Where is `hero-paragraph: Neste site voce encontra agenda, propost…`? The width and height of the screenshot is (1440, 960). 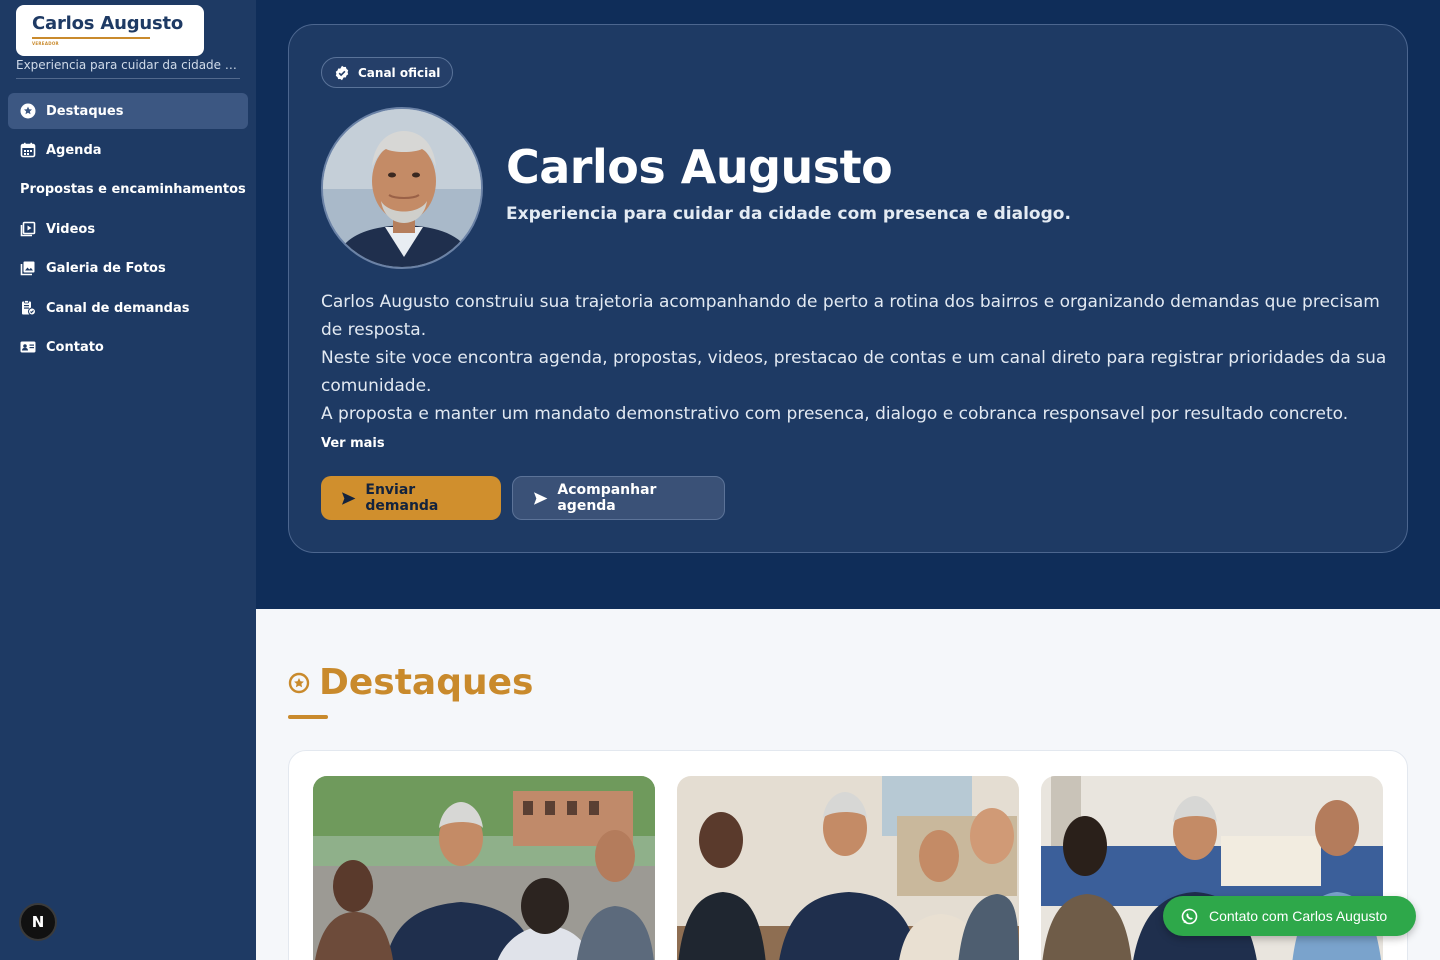 hero-paragraph: Neste site voce encontra agenda, propost… is located at coordinates (854, 372).